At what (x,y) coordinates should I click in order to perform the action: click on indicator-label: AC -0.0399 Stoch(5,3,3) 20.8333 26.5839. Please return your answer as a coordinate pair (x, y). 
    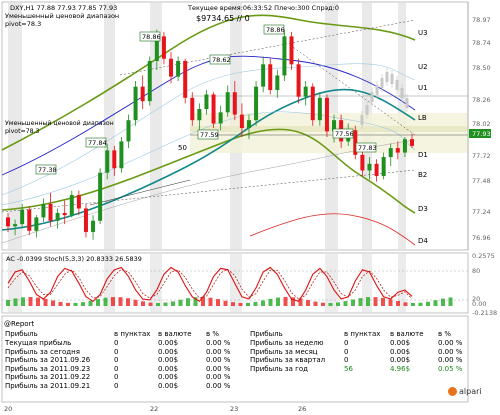
    Looking at the image, I should click on (74, 259).